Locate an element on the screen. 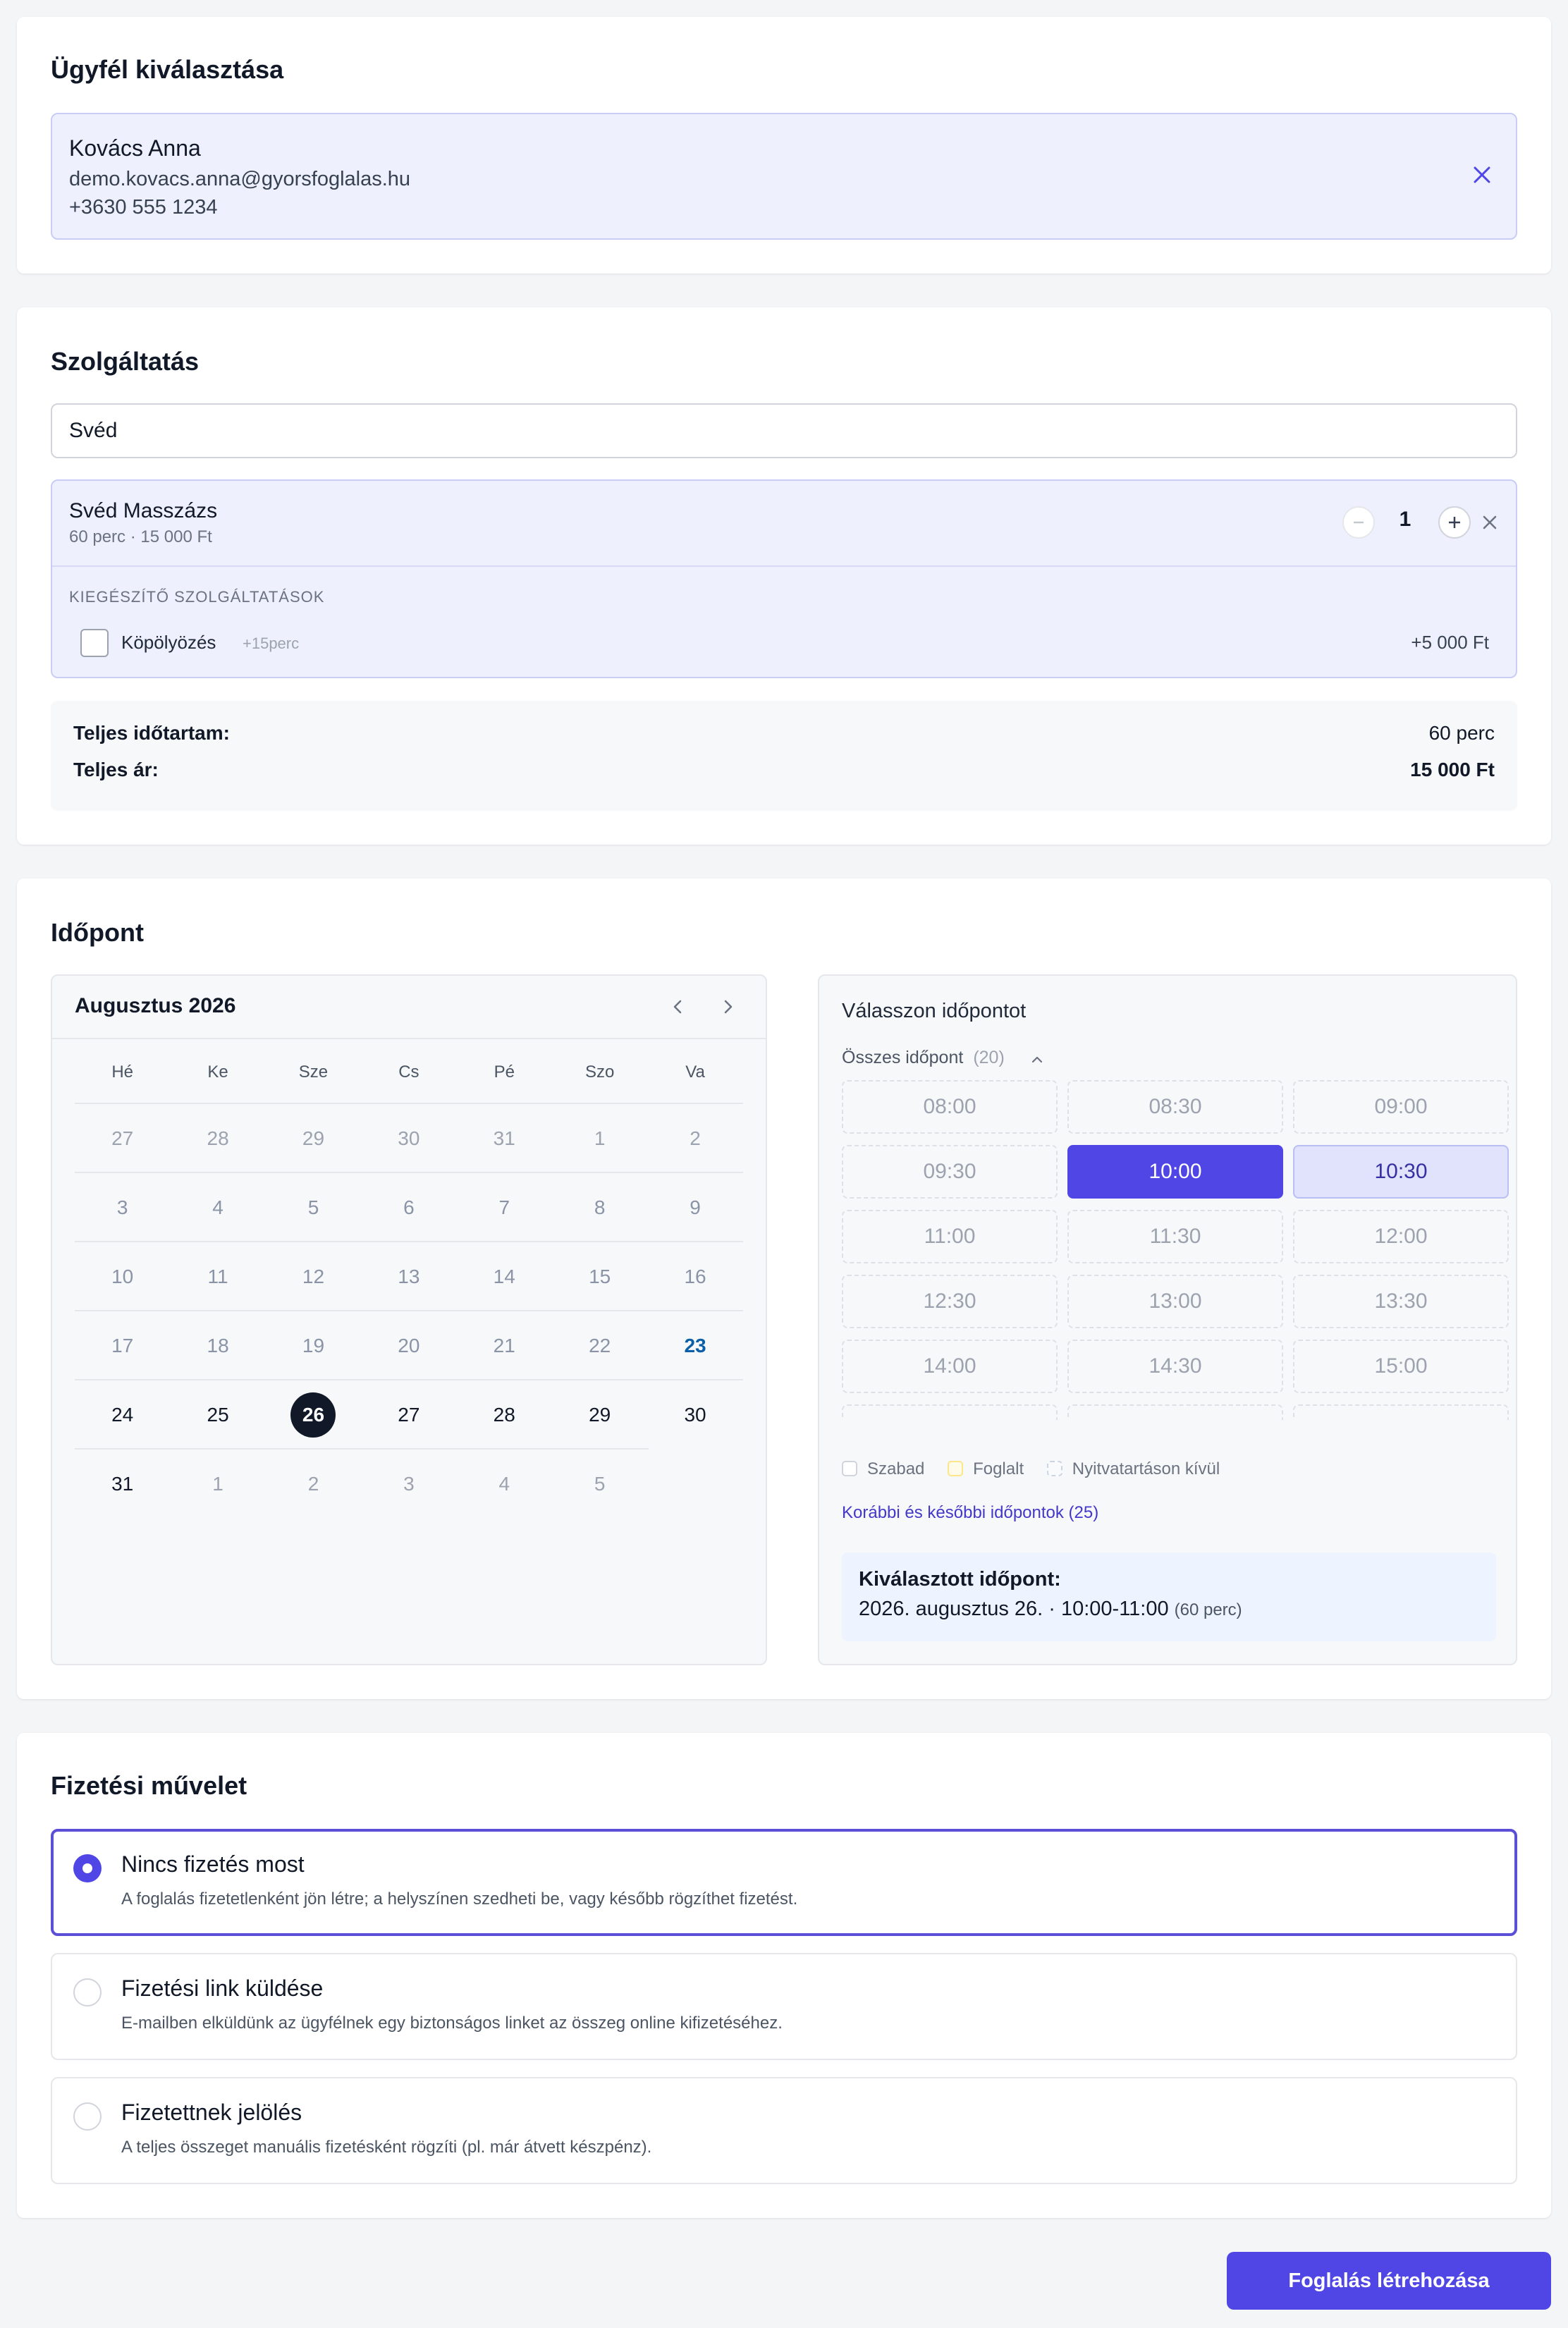 This screenshot has height=2328, width=1568. divider is located at coordinates (409, 1038).